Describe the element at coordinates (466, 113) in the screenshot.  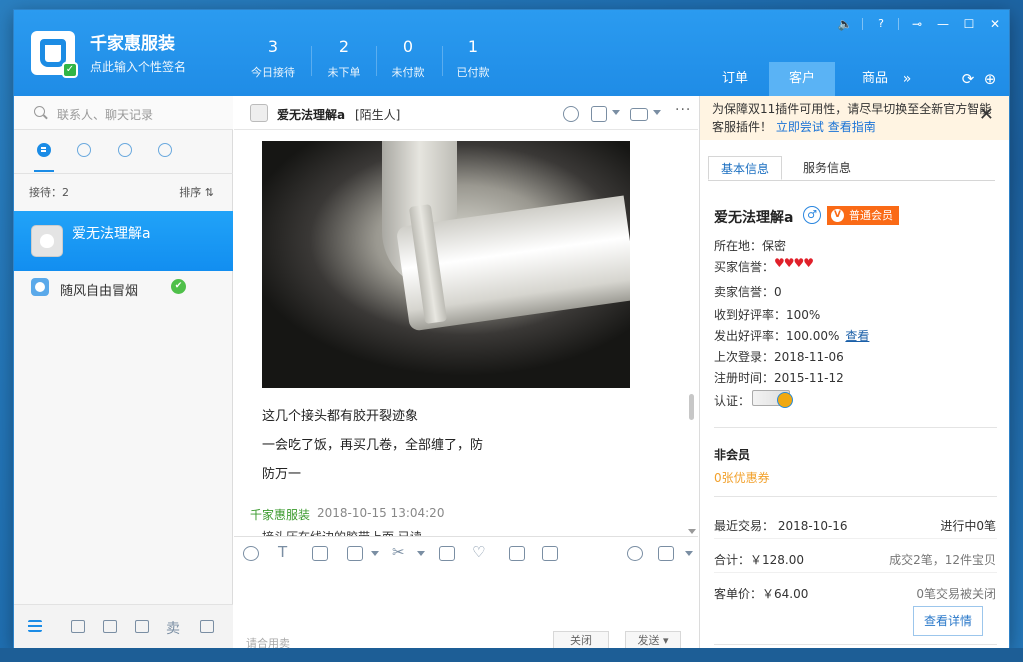
I see `chat-header: 爱无法理解a [陌生人] ···` at that location.